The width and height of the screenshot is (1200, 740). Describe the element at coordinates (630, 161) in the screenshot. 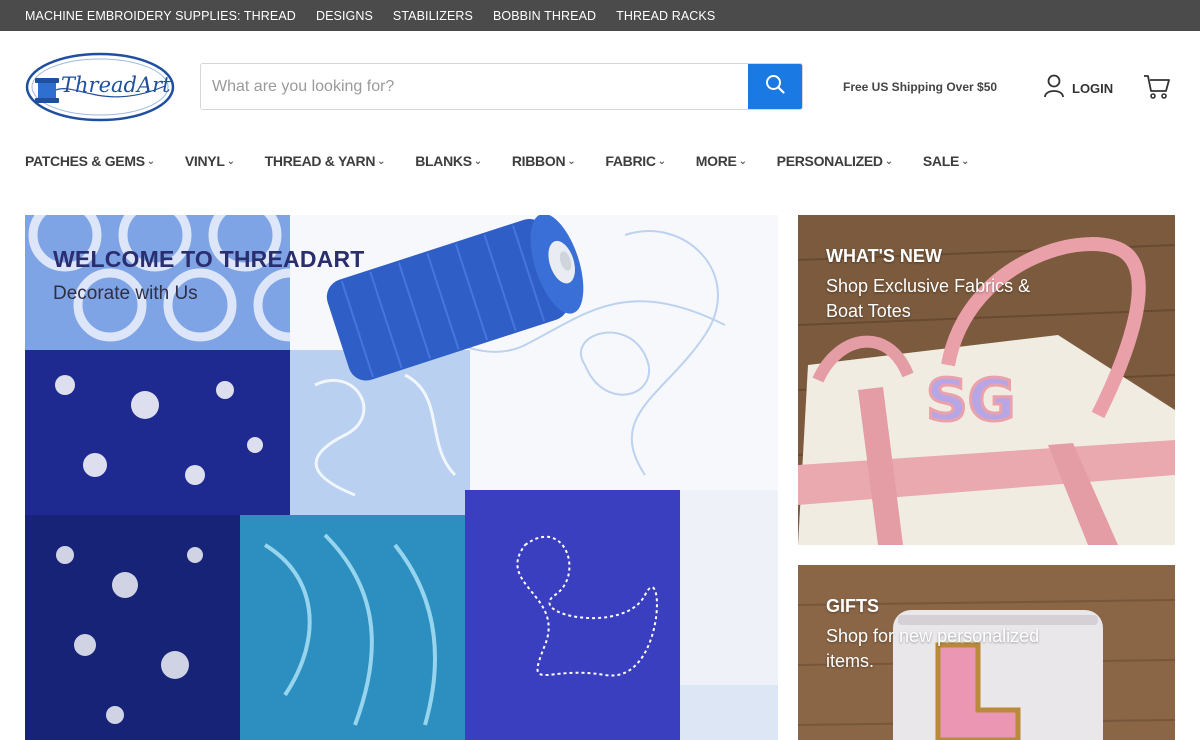

I see `nav-label: FABRIC` at that location.